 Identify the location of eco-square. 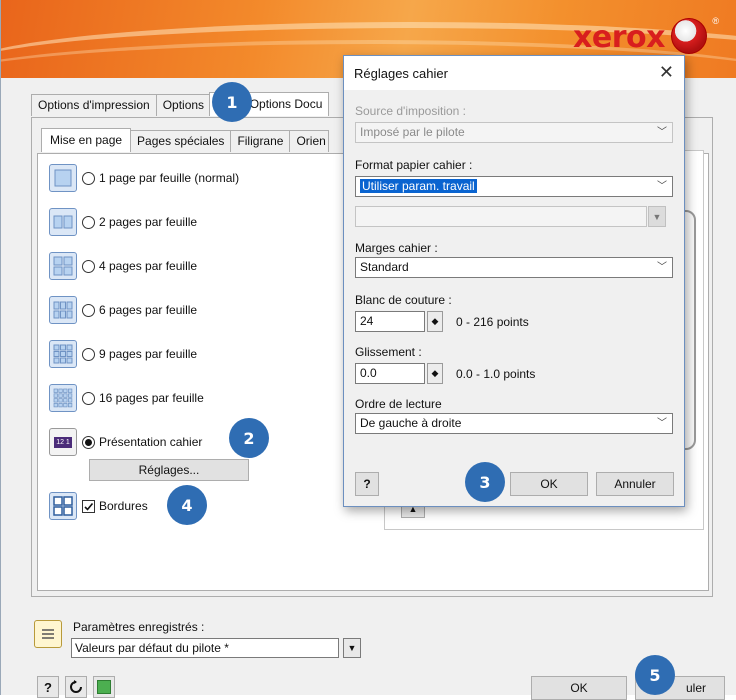
(104, 687).